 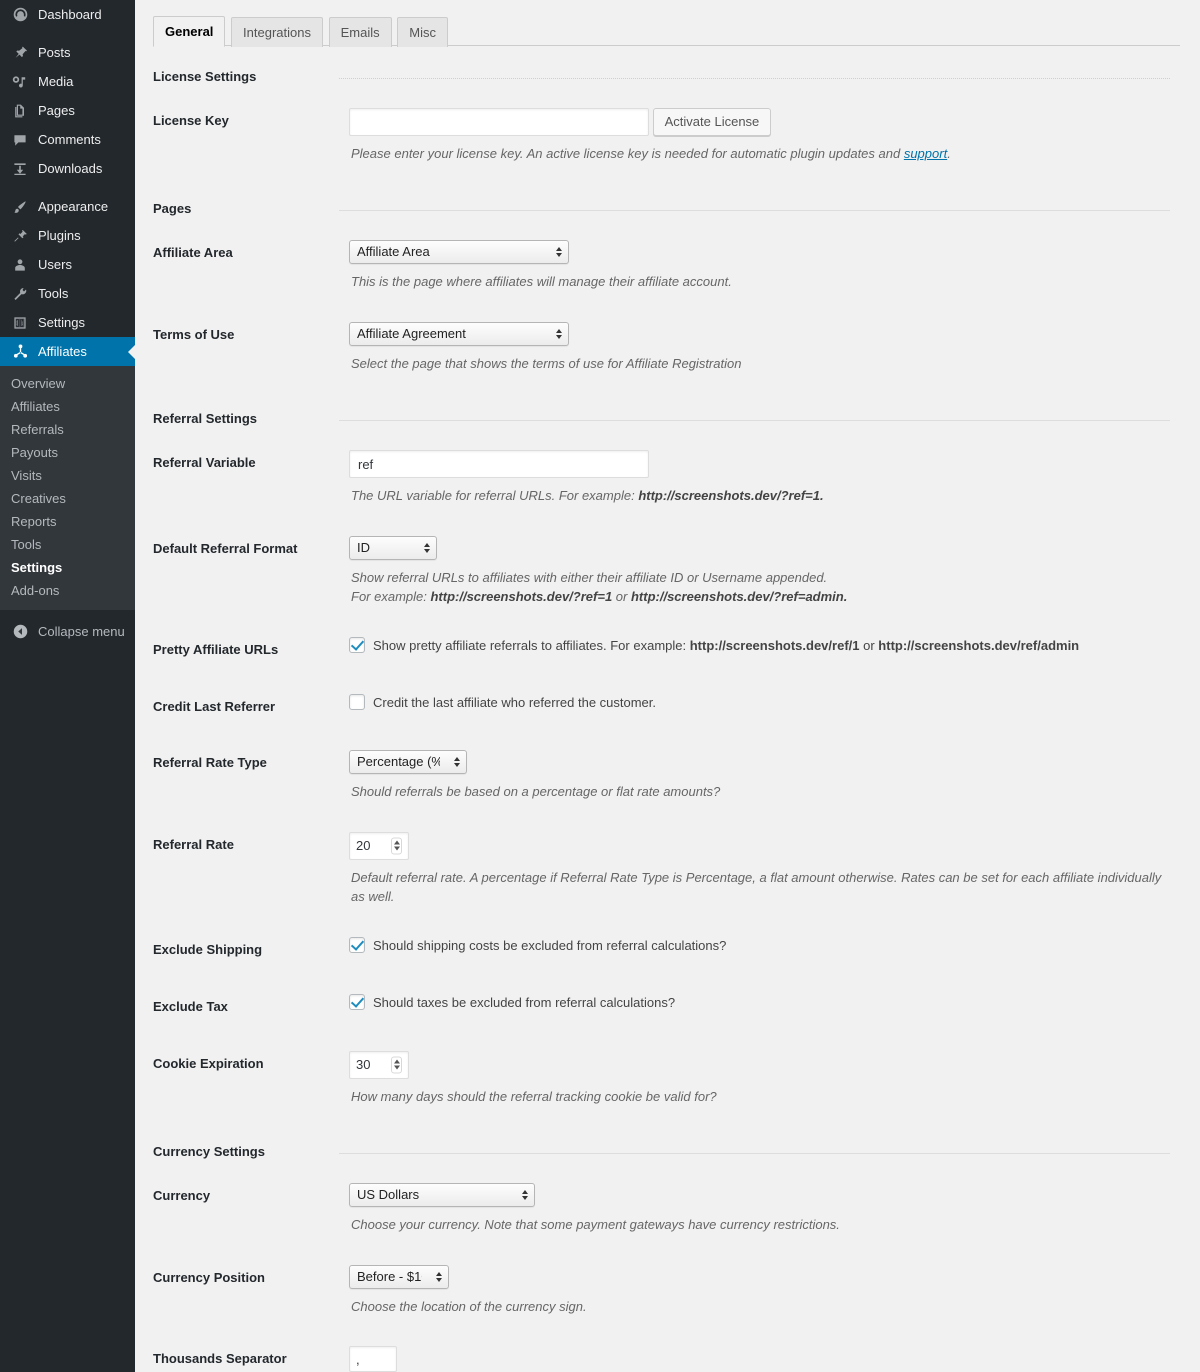 I want to click on currency-select: US Dollars, so click(x=442, y=1195).